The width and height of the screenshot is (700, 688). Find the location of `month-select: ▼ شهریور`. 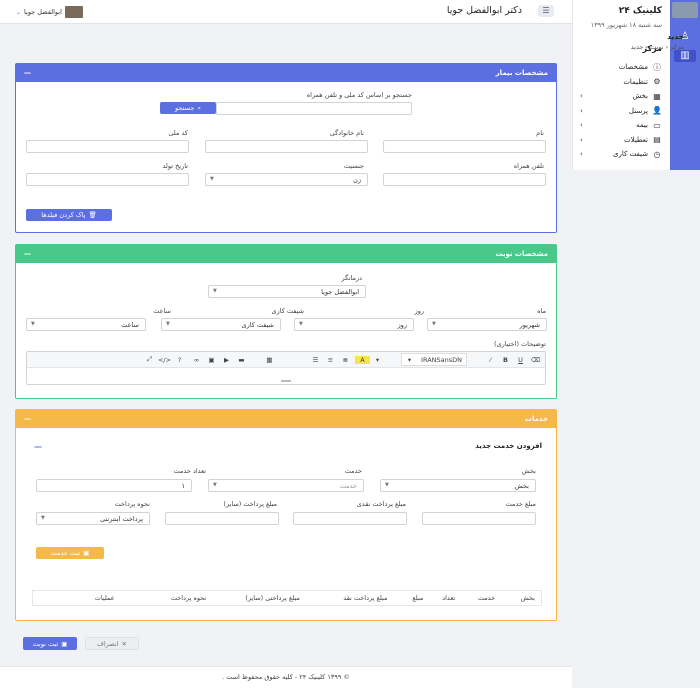

month-select: ▼ شهریور is located at coordinates (487, 324).